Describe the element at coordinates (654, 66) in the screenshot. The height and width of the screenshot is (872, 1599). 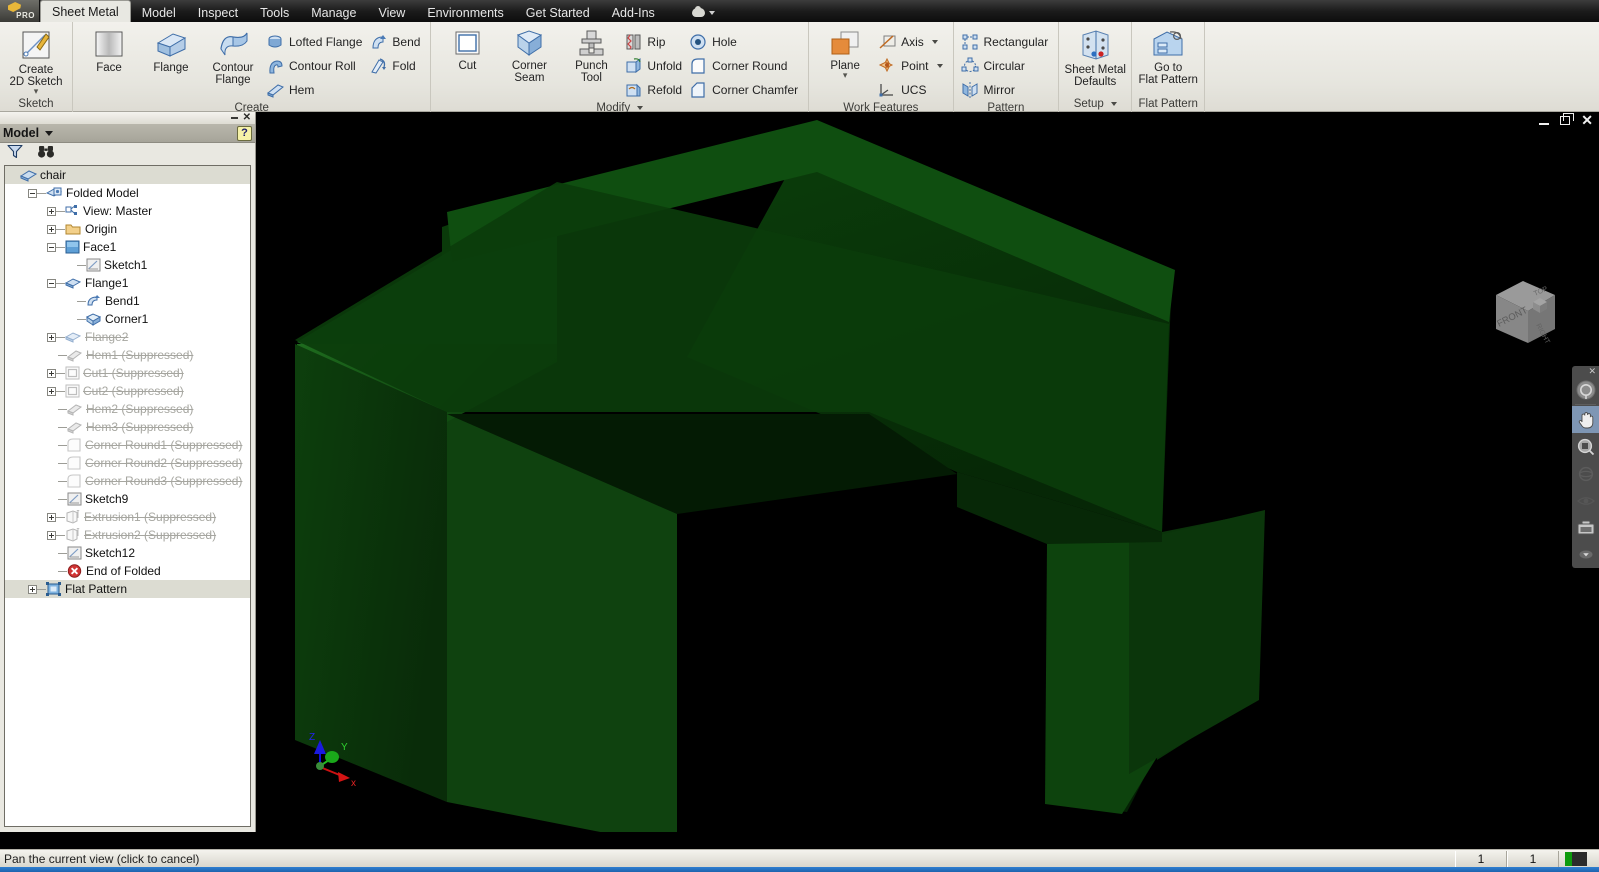
I see `button-unfold: Unfold` at that location.